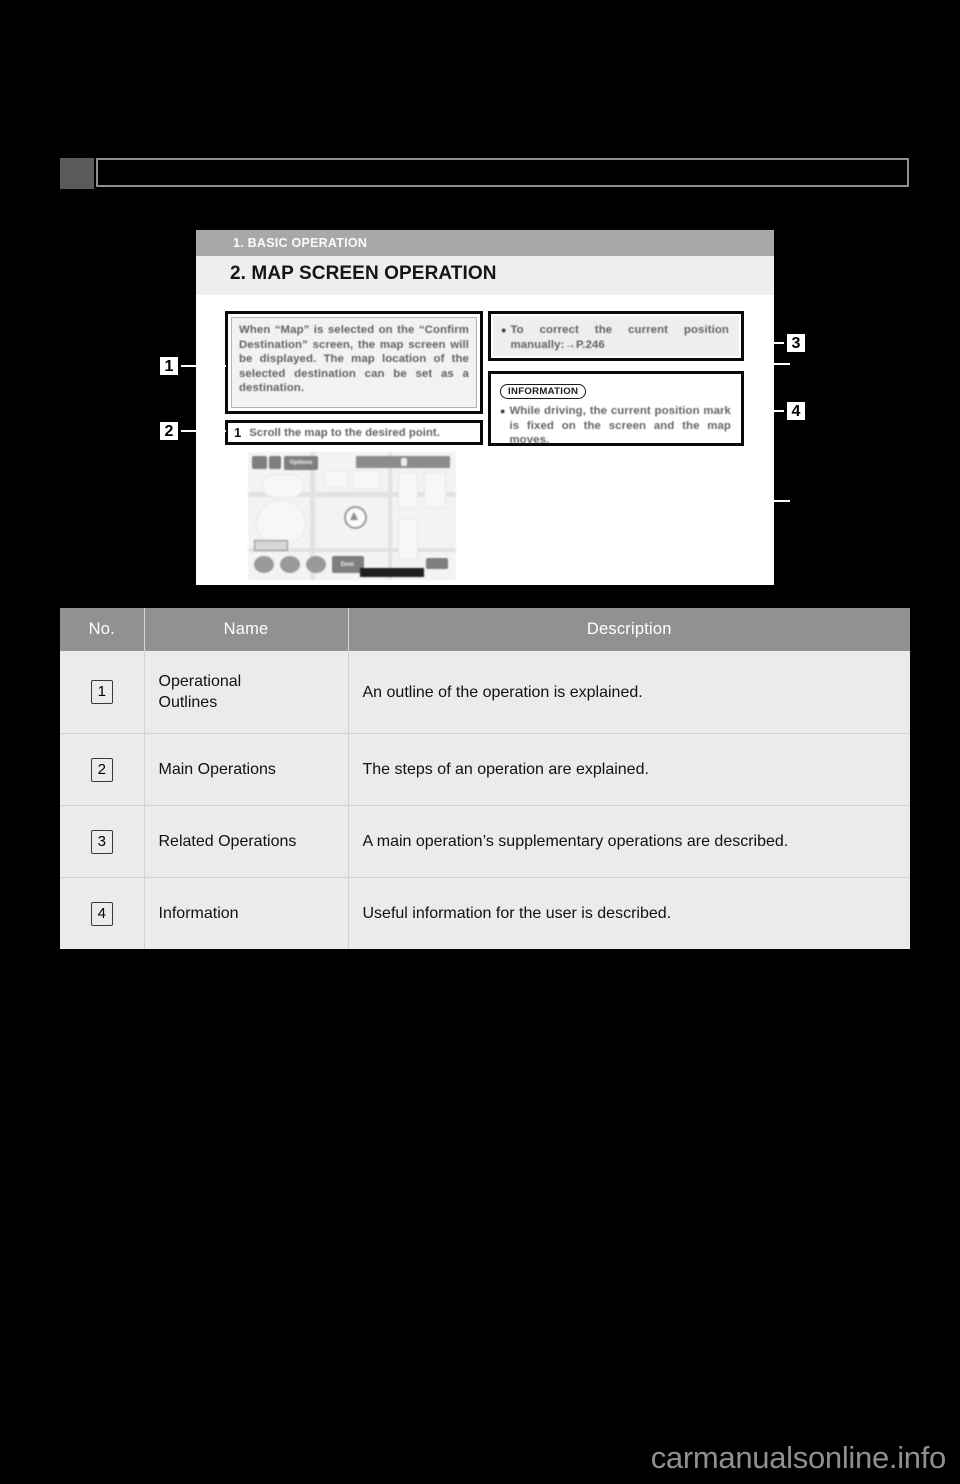  What do you see at coordinates (629, 629) in the screenshot?
I see `column-header-description: Description` at bounding box center [629, 629].